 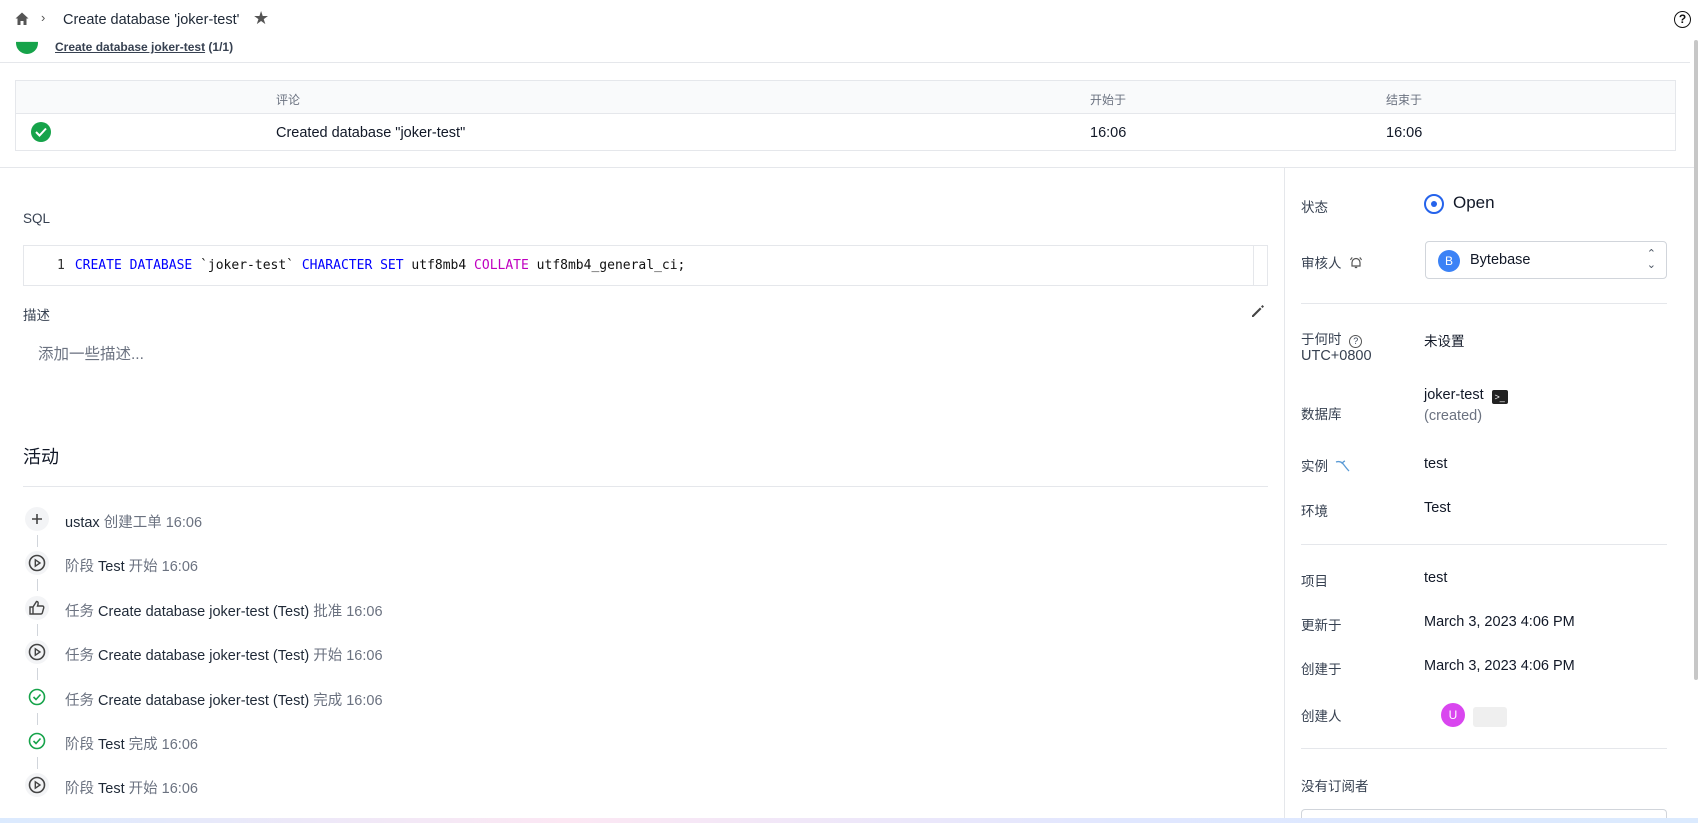 What do you see at coordinates (1499, 622) in the screenshot?
I see `updated-value: March 3, 2023 4:06 PM` at bounding box center [1499, 622].